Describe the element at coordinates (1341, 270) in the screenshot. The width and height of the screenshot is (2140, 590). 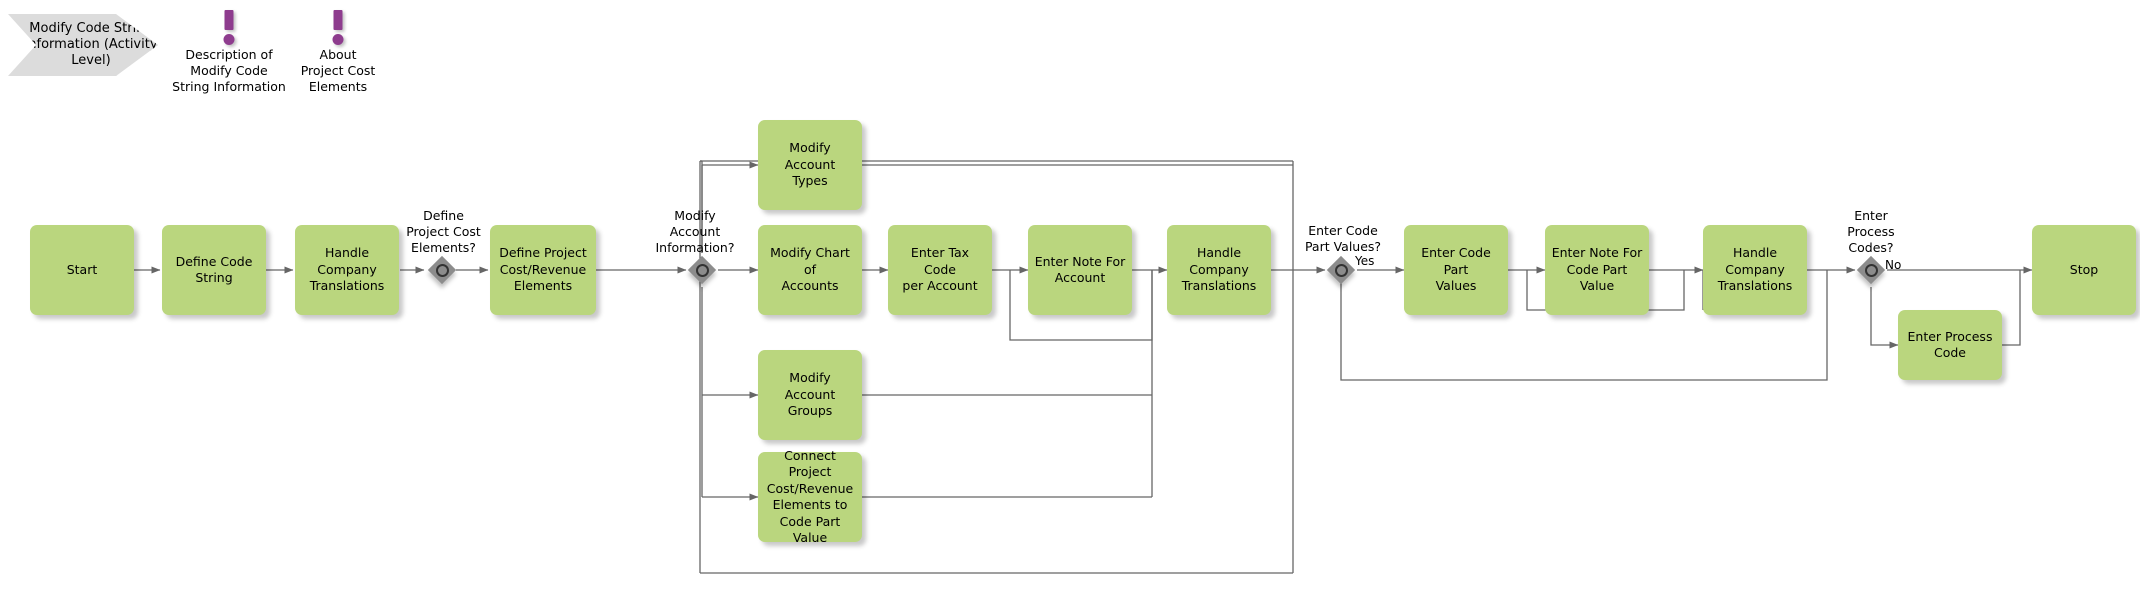
I see `gateway-enter-code-part-values` at that location.